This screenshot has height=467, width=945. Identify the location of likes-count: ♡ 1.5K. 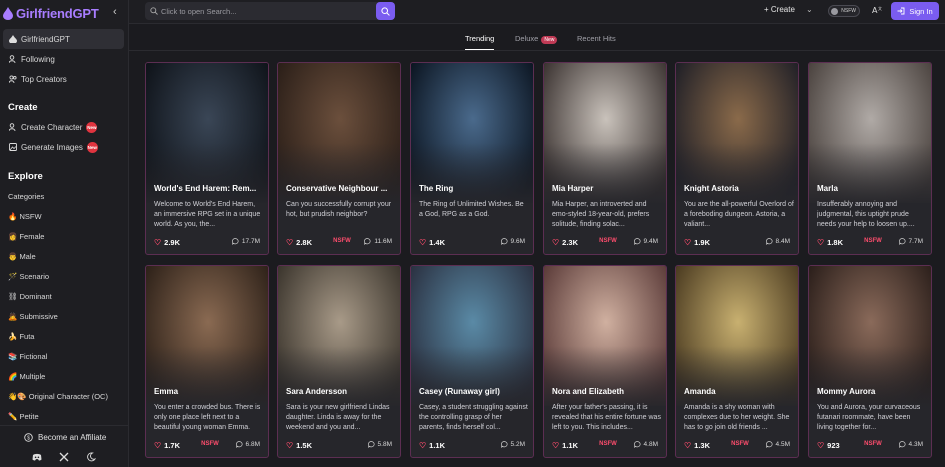
(299, 445).